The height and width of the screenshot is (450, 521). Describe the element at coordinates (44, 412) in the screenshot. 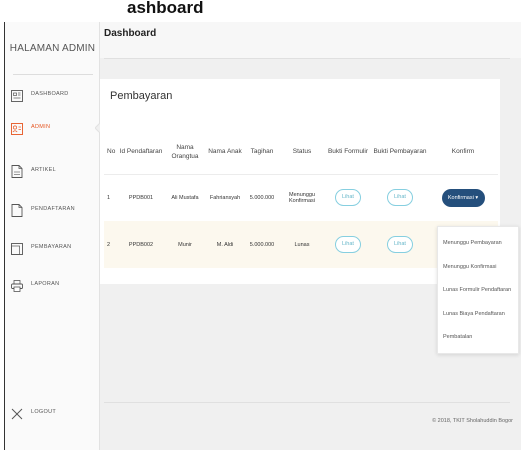

I see `logout-label: LOGOUT` at that location.